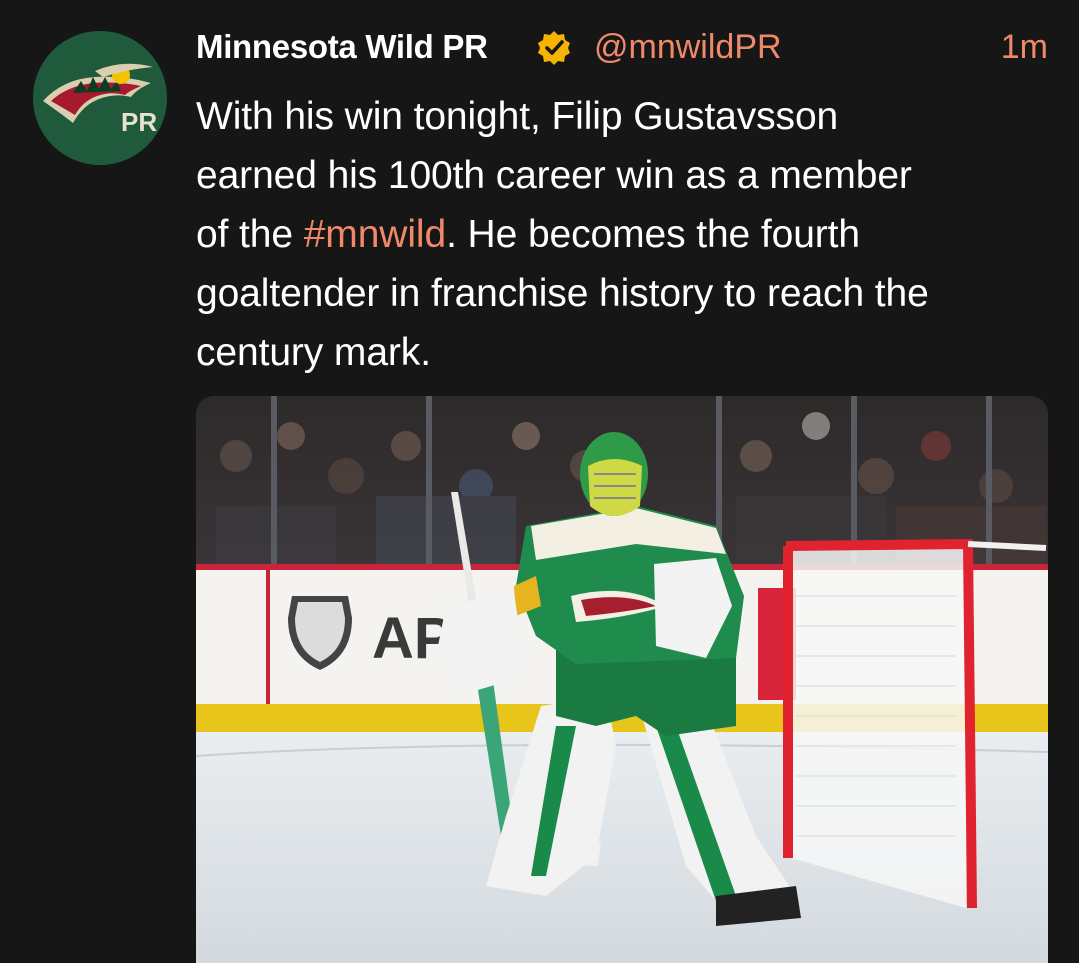 The height and width of the screenshot is (963, 1079). Describe the element at coordinates (139, 122) in the screenshot. I see `avatar-pr-text: PR` at that location.